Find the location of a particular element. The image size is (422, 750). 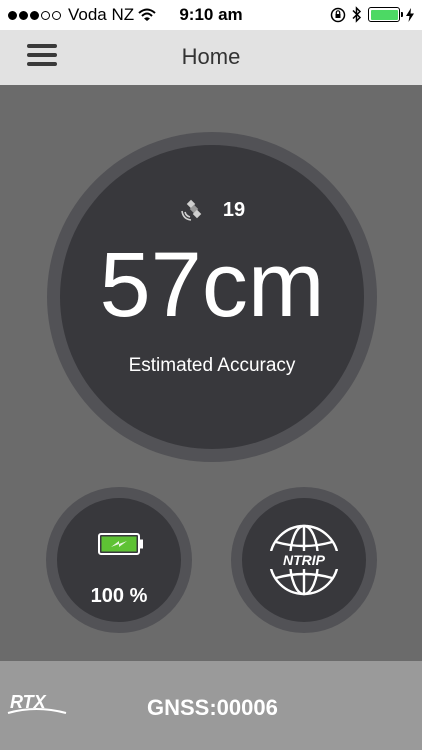

footer: RTX GNSS:00006 is located at coordinates (211, 705).